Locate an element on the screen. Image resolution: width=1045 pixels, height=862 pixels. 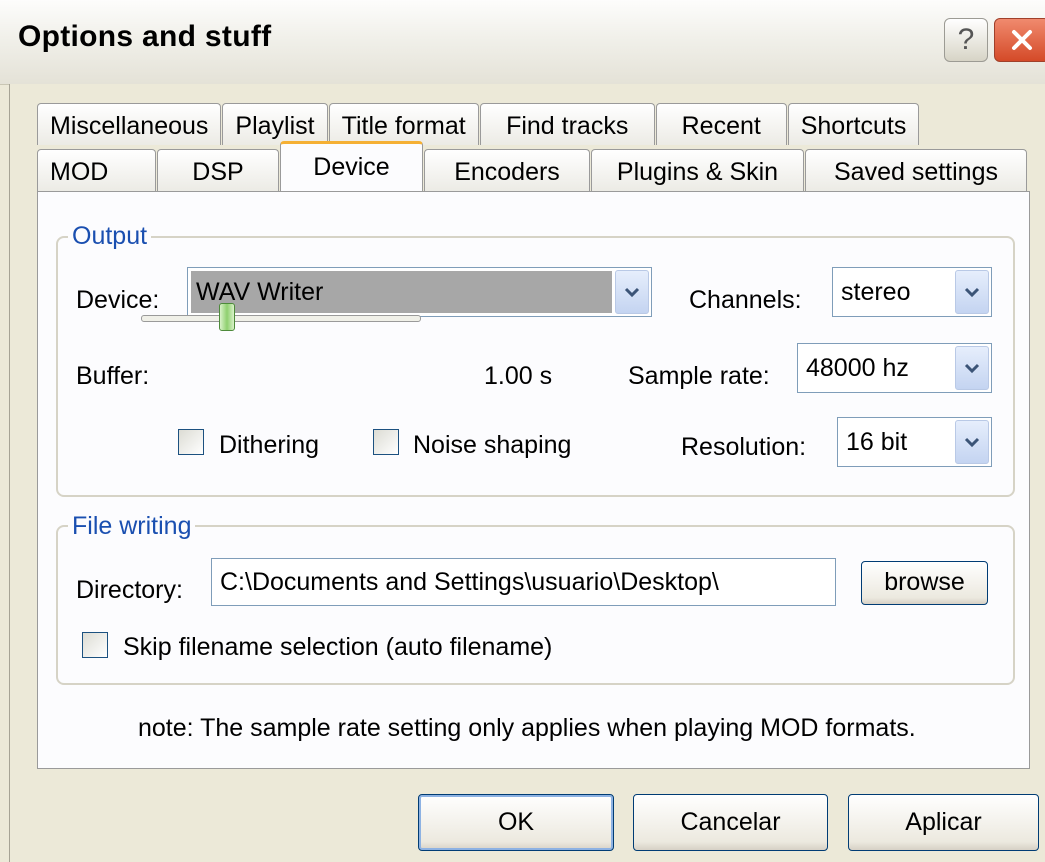
tab-shortcuts: Shortcuts is located at coordinates (853, 124).